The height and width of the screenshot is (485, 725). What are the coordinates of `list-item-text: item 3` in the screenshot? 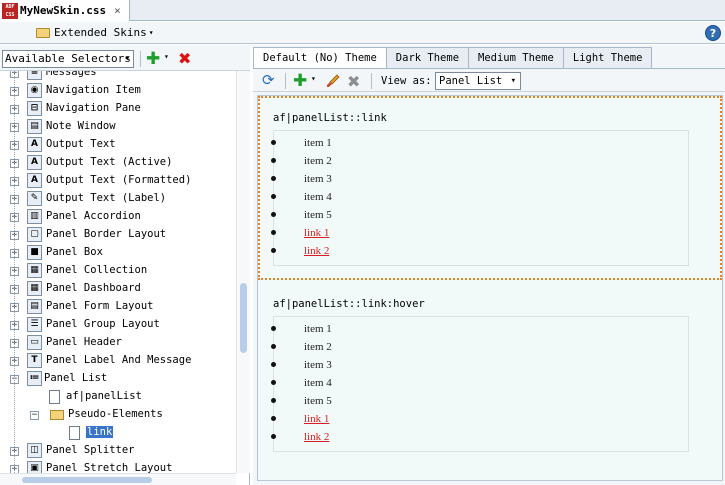 It's located at (318, 179).